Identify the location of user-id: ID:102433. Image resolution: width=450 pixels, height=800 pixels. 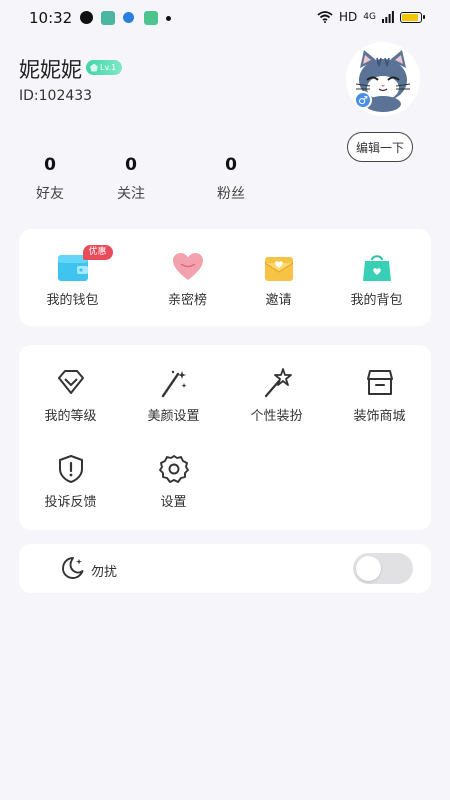
(56, 96).